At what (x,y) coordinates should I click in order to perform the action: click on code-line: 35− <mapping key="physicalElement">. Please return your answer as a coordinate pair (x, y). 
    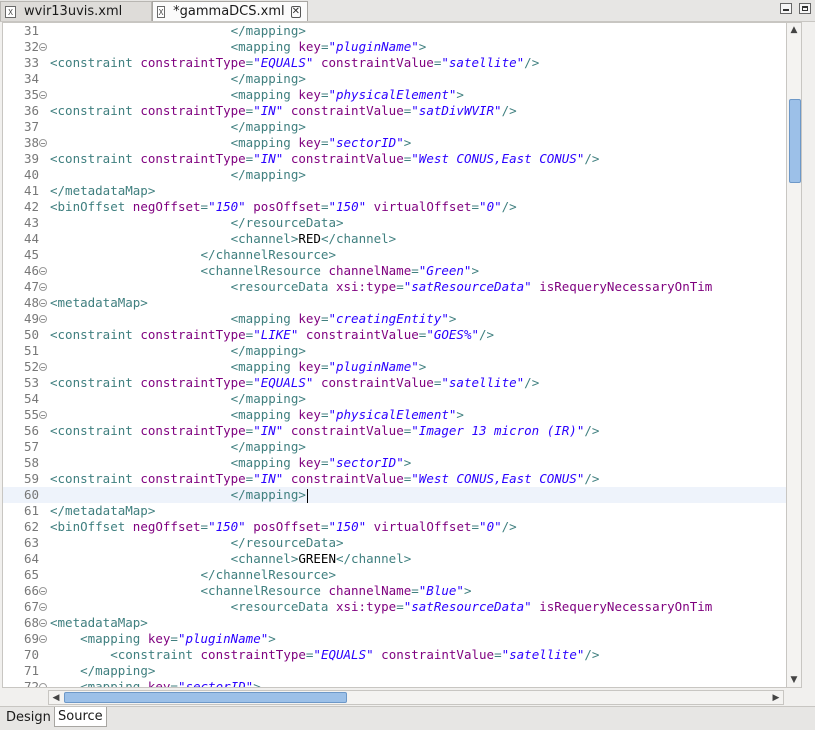
    Looking at the image, I should click on (402, 95).